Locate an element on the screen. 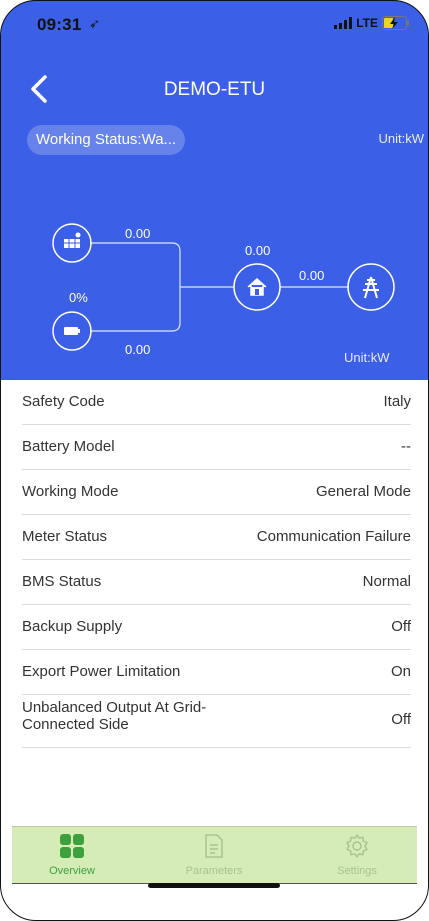 The height and width of the screenshot is (921, 429). pv-node is located at coordinates (72, 243).